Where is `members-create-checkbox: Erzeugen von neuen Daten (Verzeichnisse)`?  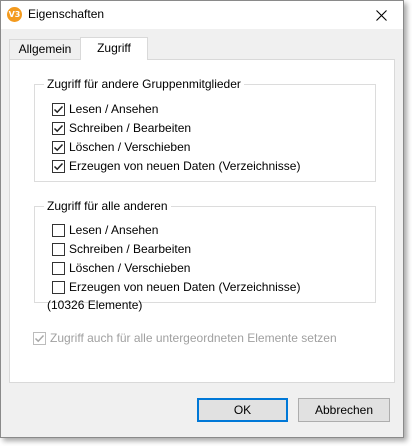
members-create-checkbox: Erzeugen von neuen Daten (Verzeichnisse) is located at coordinates (176, 166).